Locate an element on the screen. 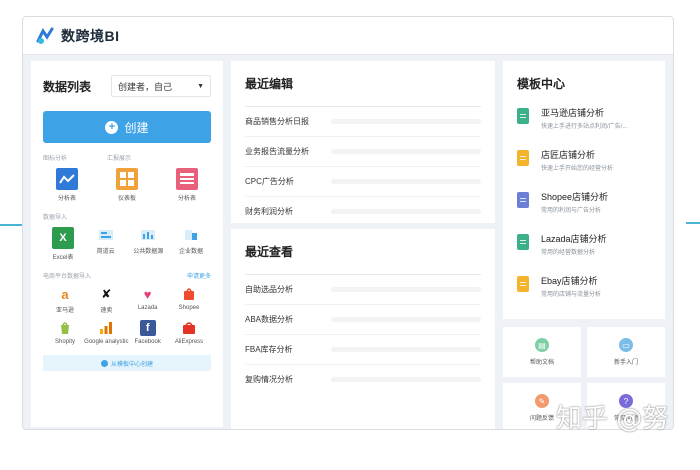  template-center-icon is located at coordinates (104, 363).